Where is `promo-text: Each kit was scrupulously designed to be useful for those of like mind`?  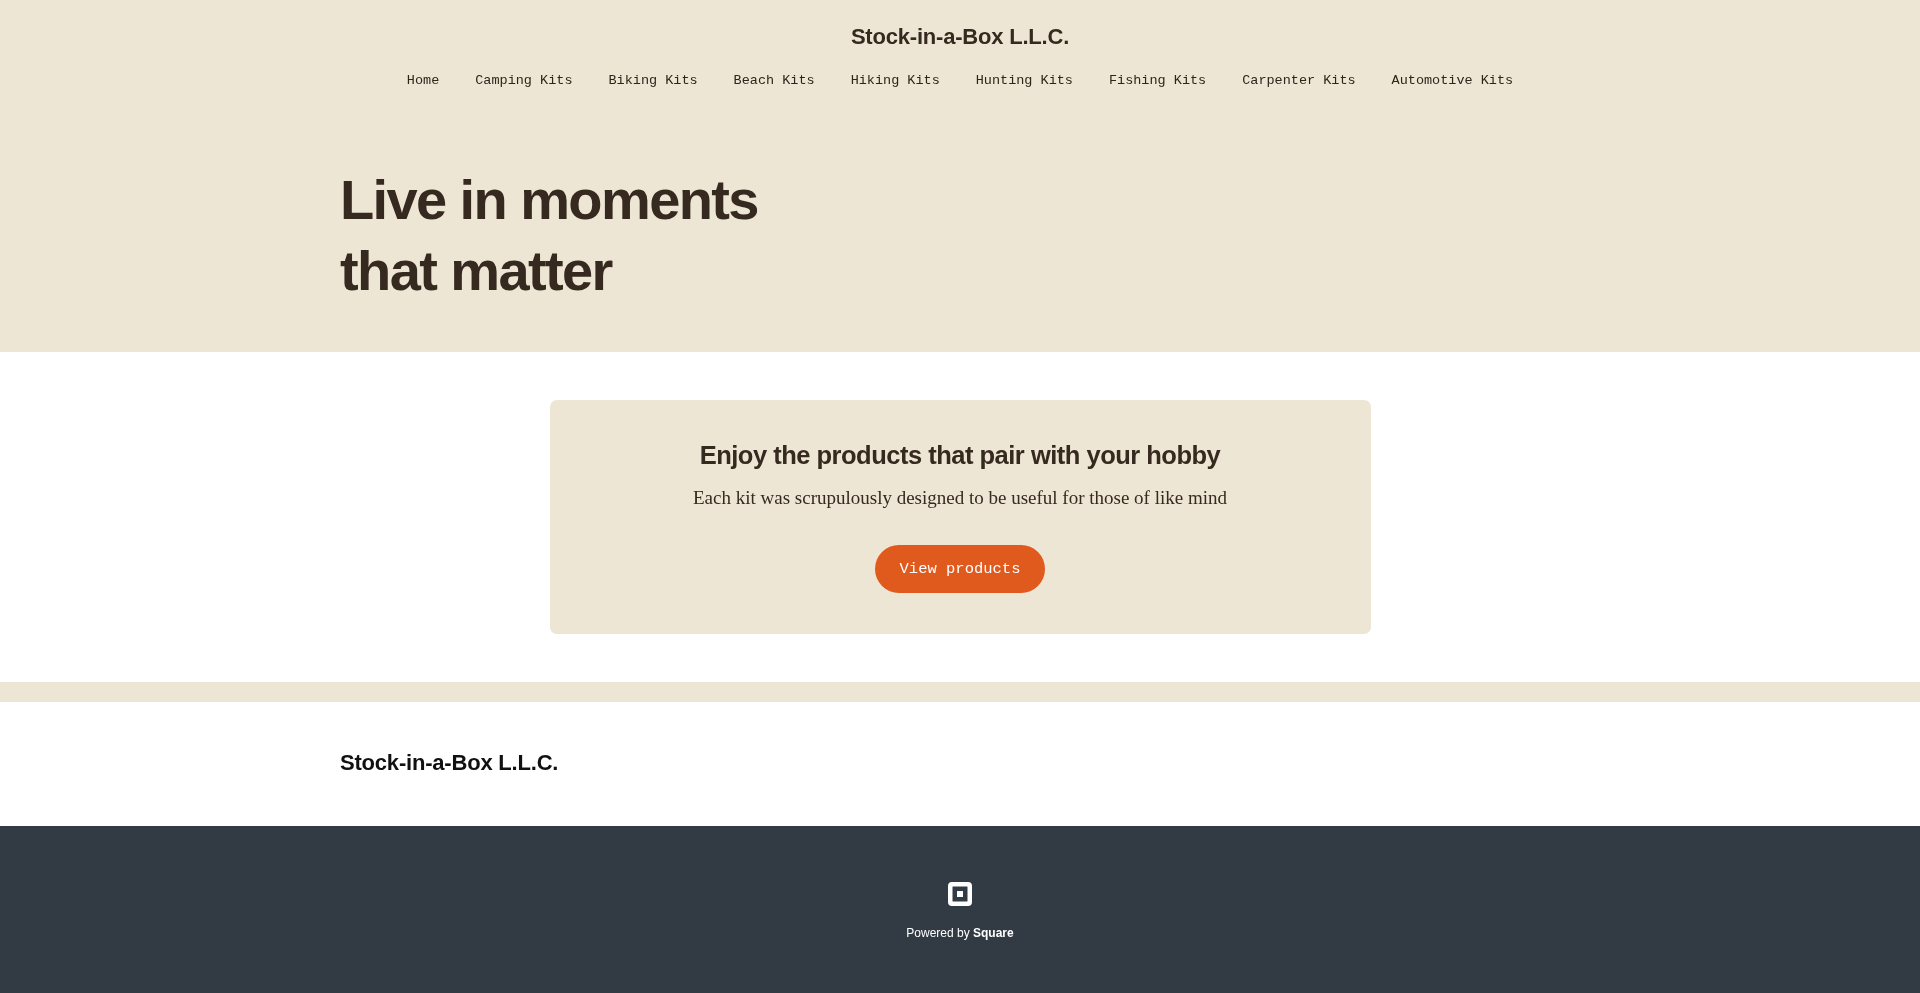
promo-text: Each kit was scrupulously designed to be useful for those of like mind is located at coordinates (960, 498).